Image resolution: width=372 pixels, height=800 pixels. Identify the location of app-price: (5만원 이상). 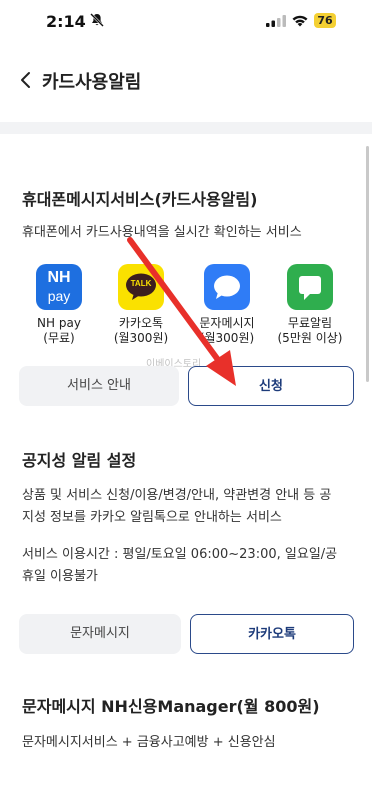
(310, 338).